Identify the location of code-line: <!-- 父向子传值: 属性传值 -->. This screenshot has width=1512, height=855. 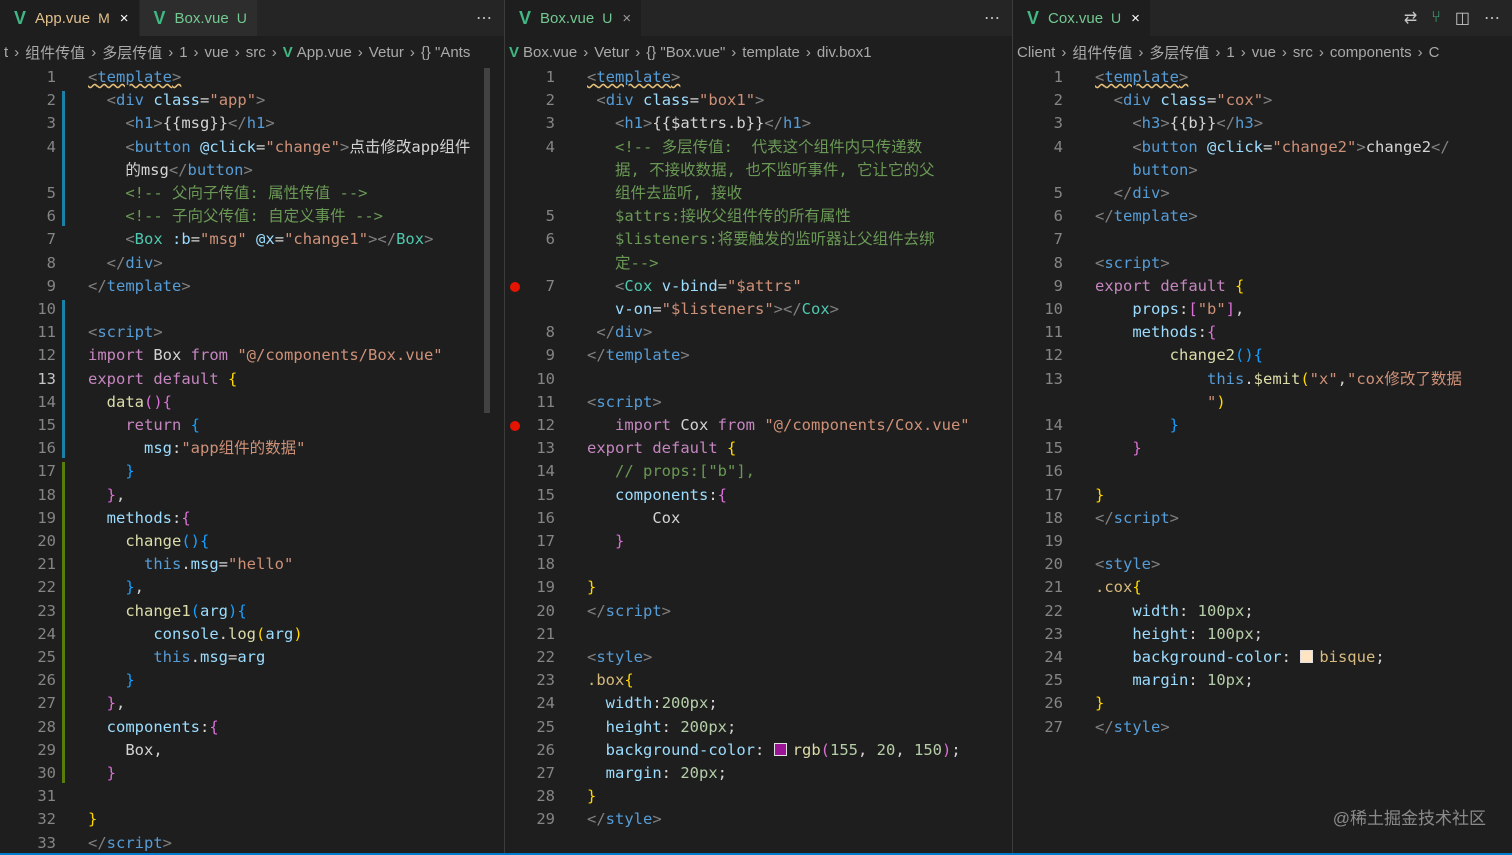
(227, 193).